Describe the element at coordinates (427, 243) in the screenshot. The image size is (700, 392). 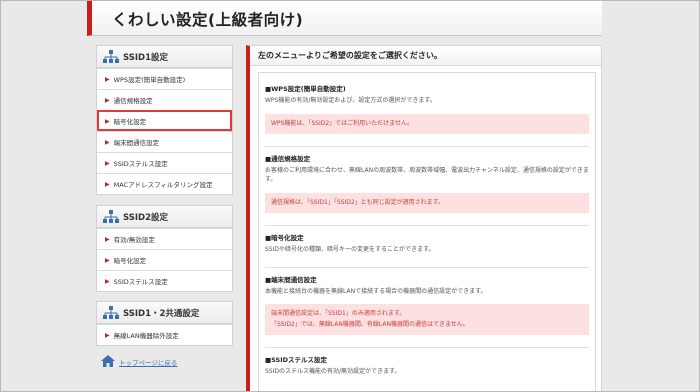
I see `section-encryption: ■暗号化設定 SSIDや暗号化の種類、暗号キーの変更をすることができます。` at that location.